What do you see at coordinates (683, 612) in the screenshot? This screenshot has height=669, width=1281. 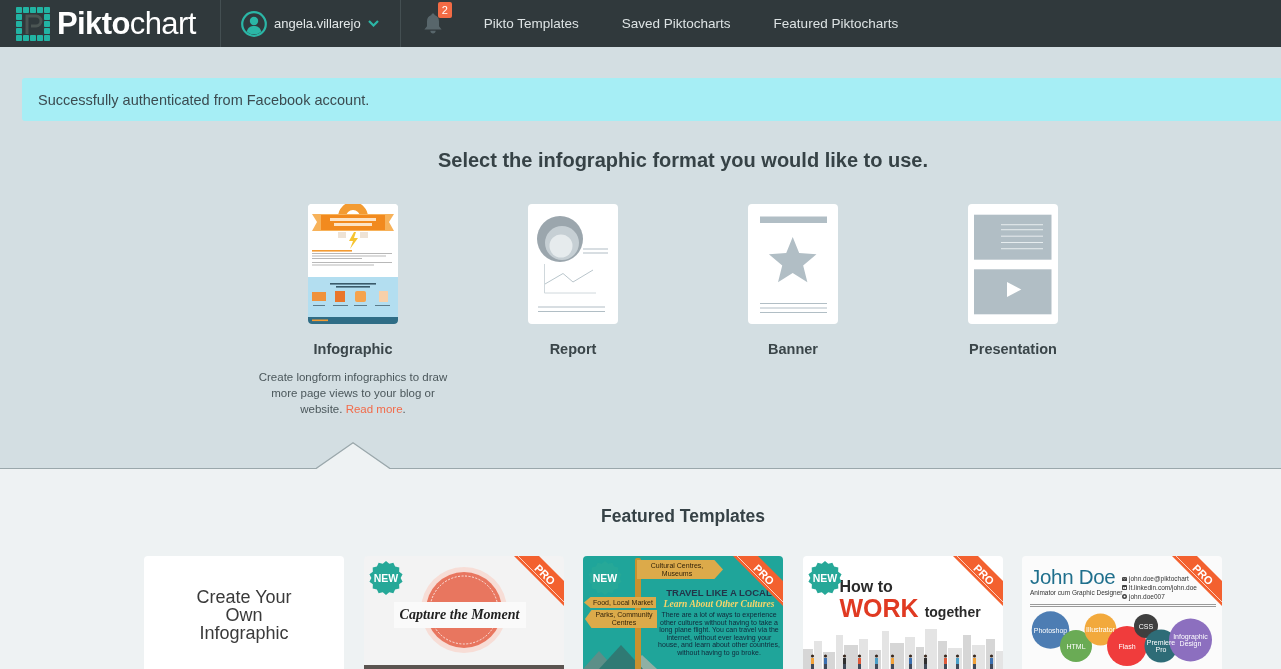 I see `template-card` at bounding box center [683, 612].